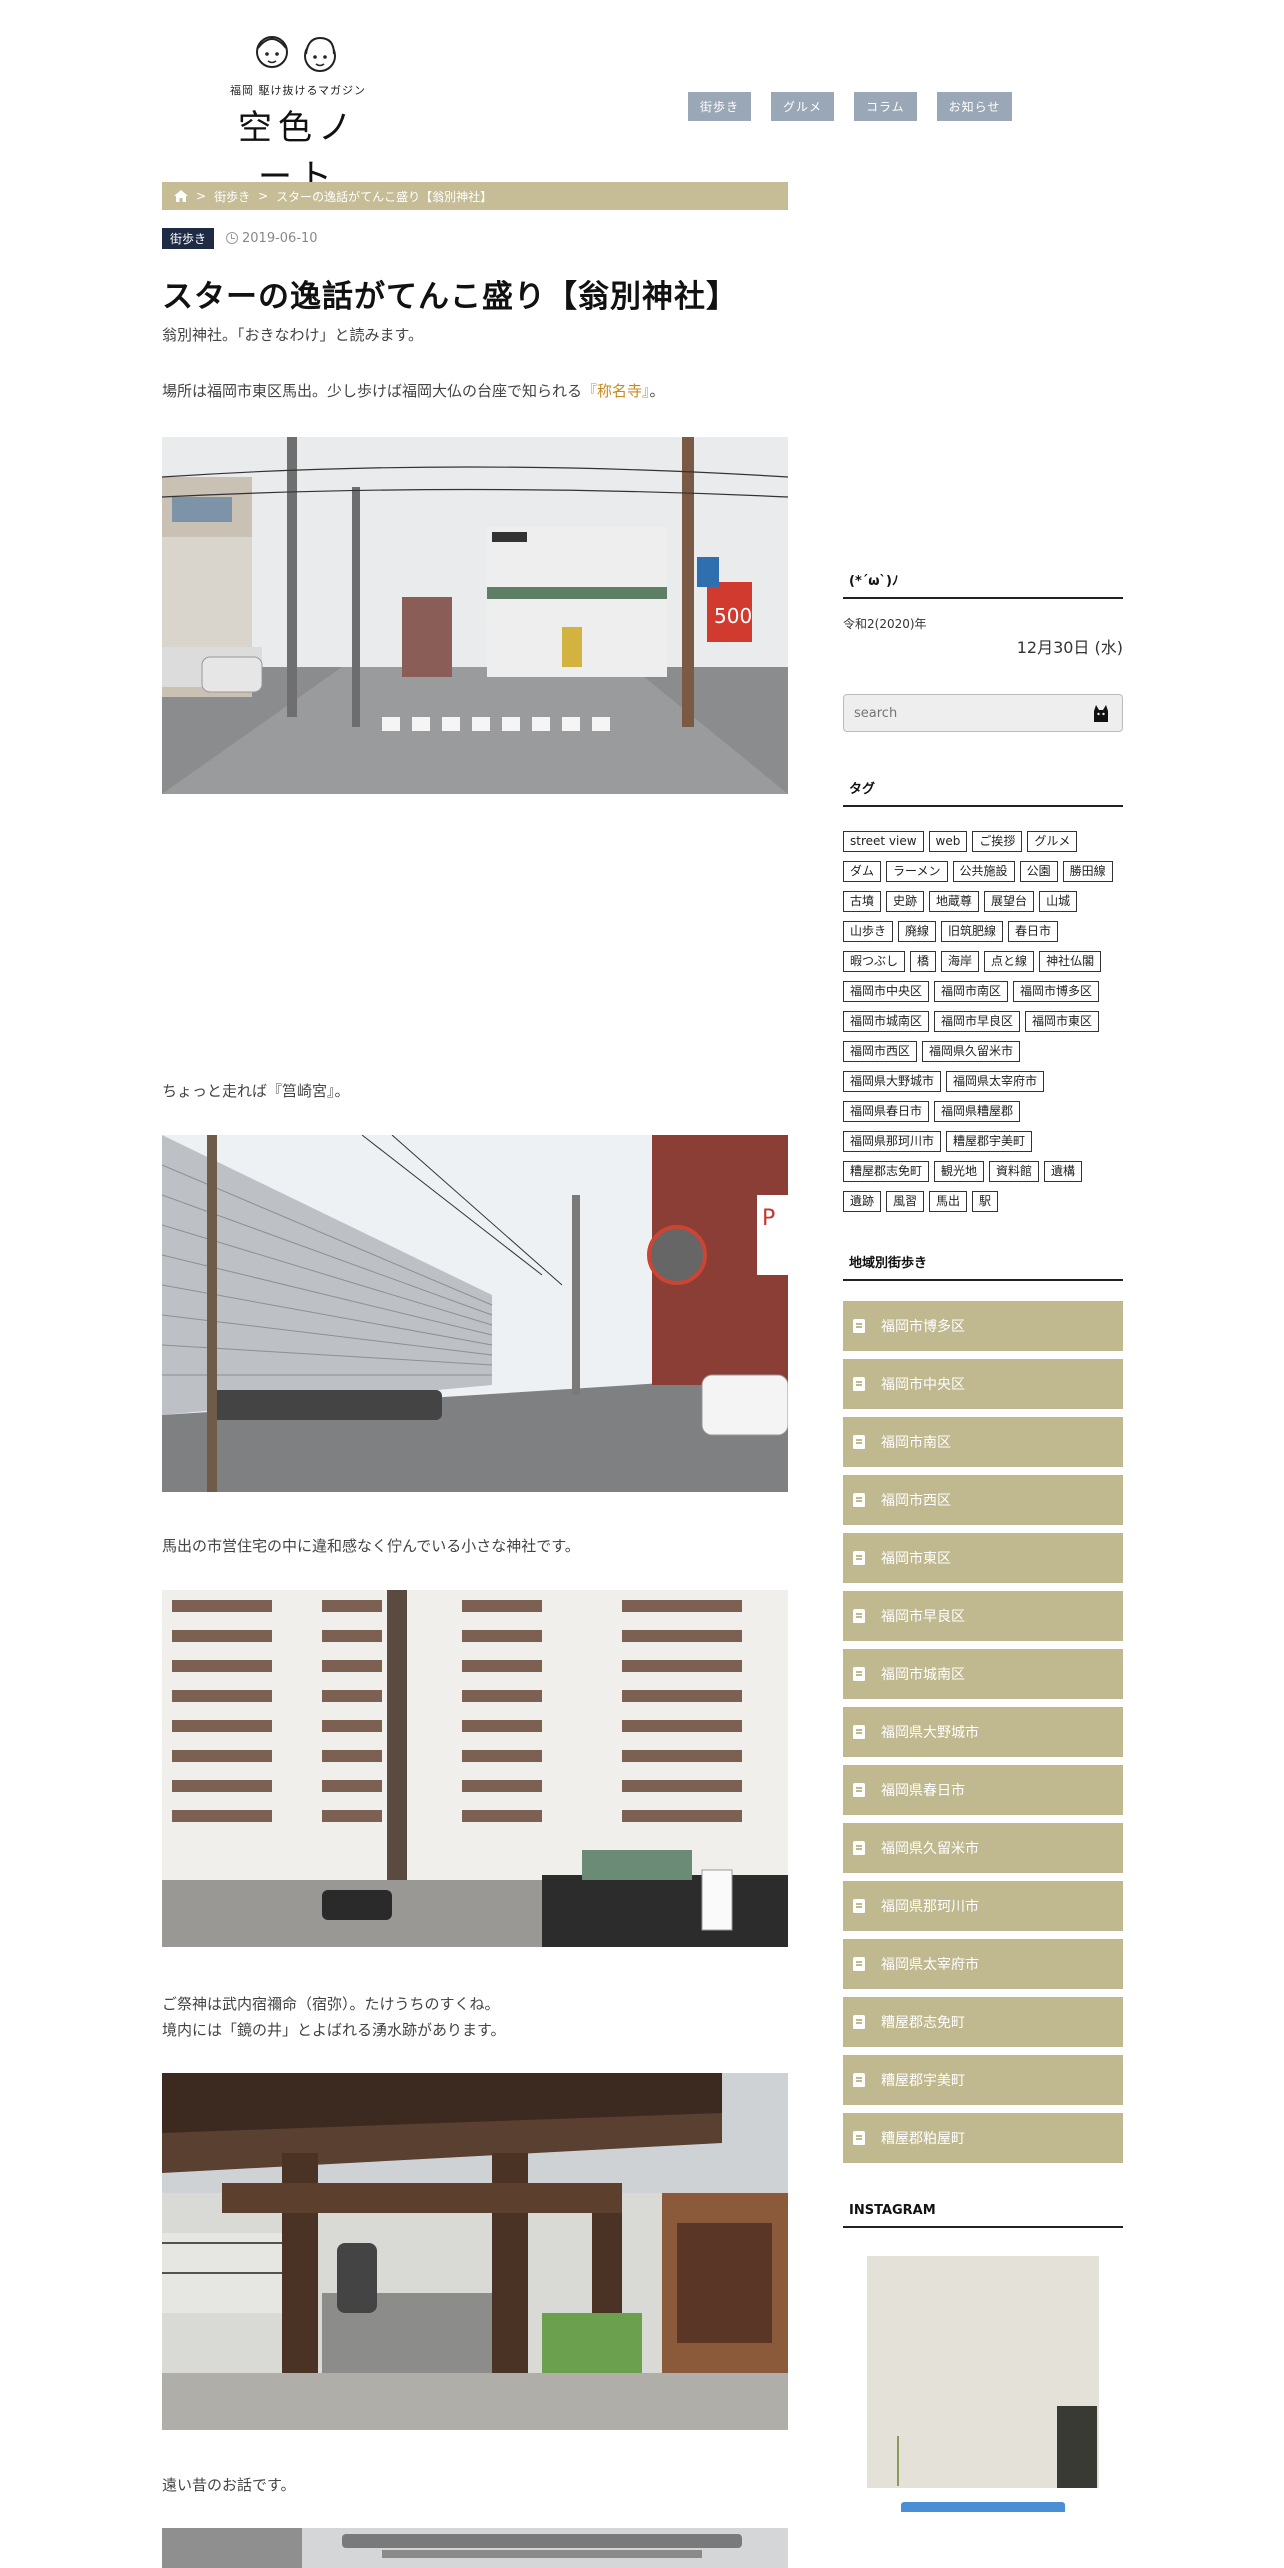 The image size is (1284, 2568). Describe the element at coordinates (971, 991) in the screenshot. I see `tag-link: 福岡市南区` at that location.